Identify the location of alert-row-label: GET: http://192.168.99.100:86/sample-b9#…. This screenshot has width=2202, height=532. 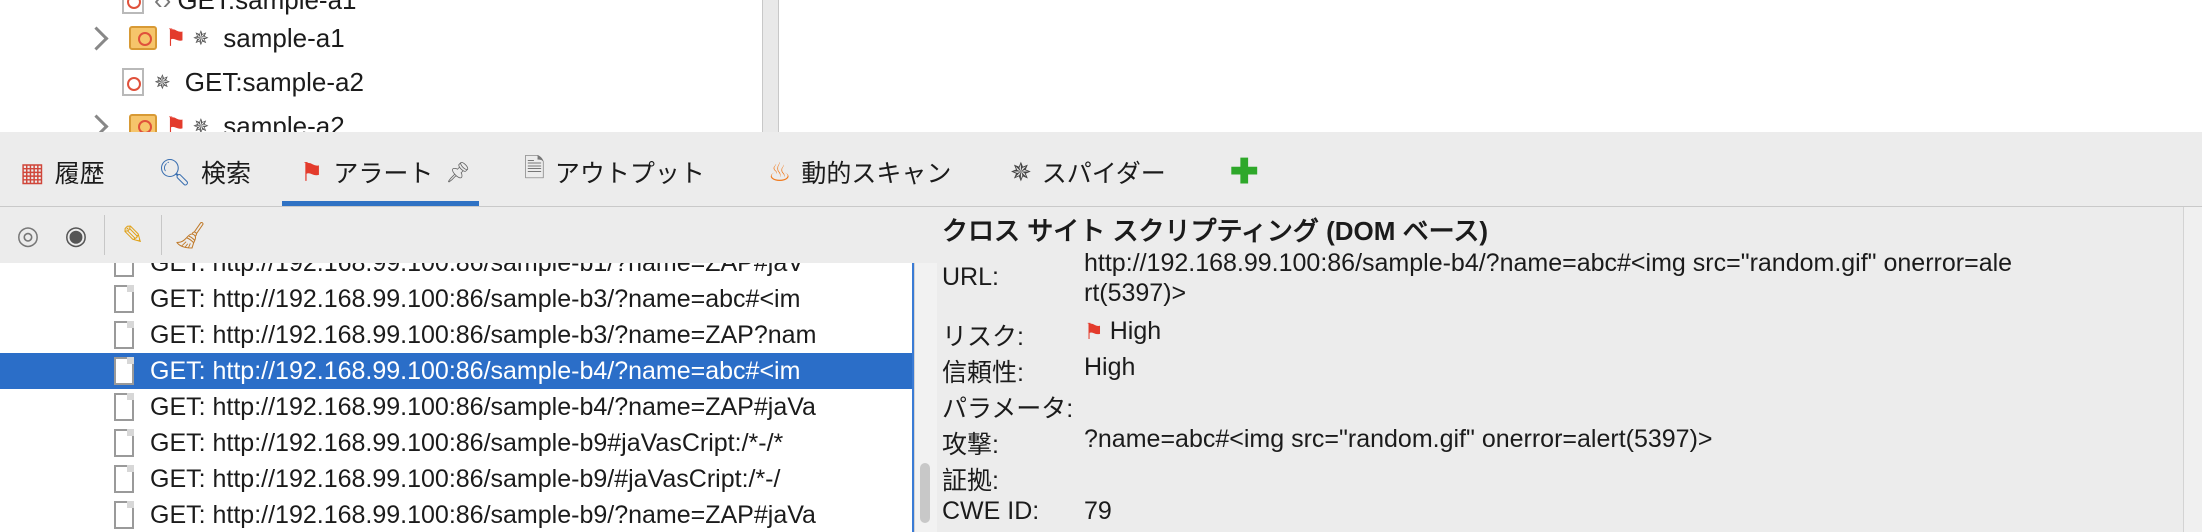
(467, 442).